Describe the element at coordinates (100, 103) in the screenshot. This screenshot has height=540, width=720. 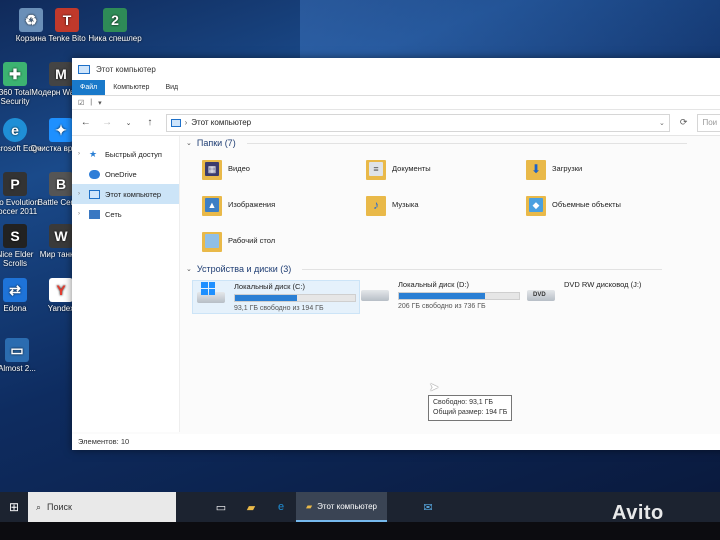
I see `customize-qat-icon: ▾` at that location.